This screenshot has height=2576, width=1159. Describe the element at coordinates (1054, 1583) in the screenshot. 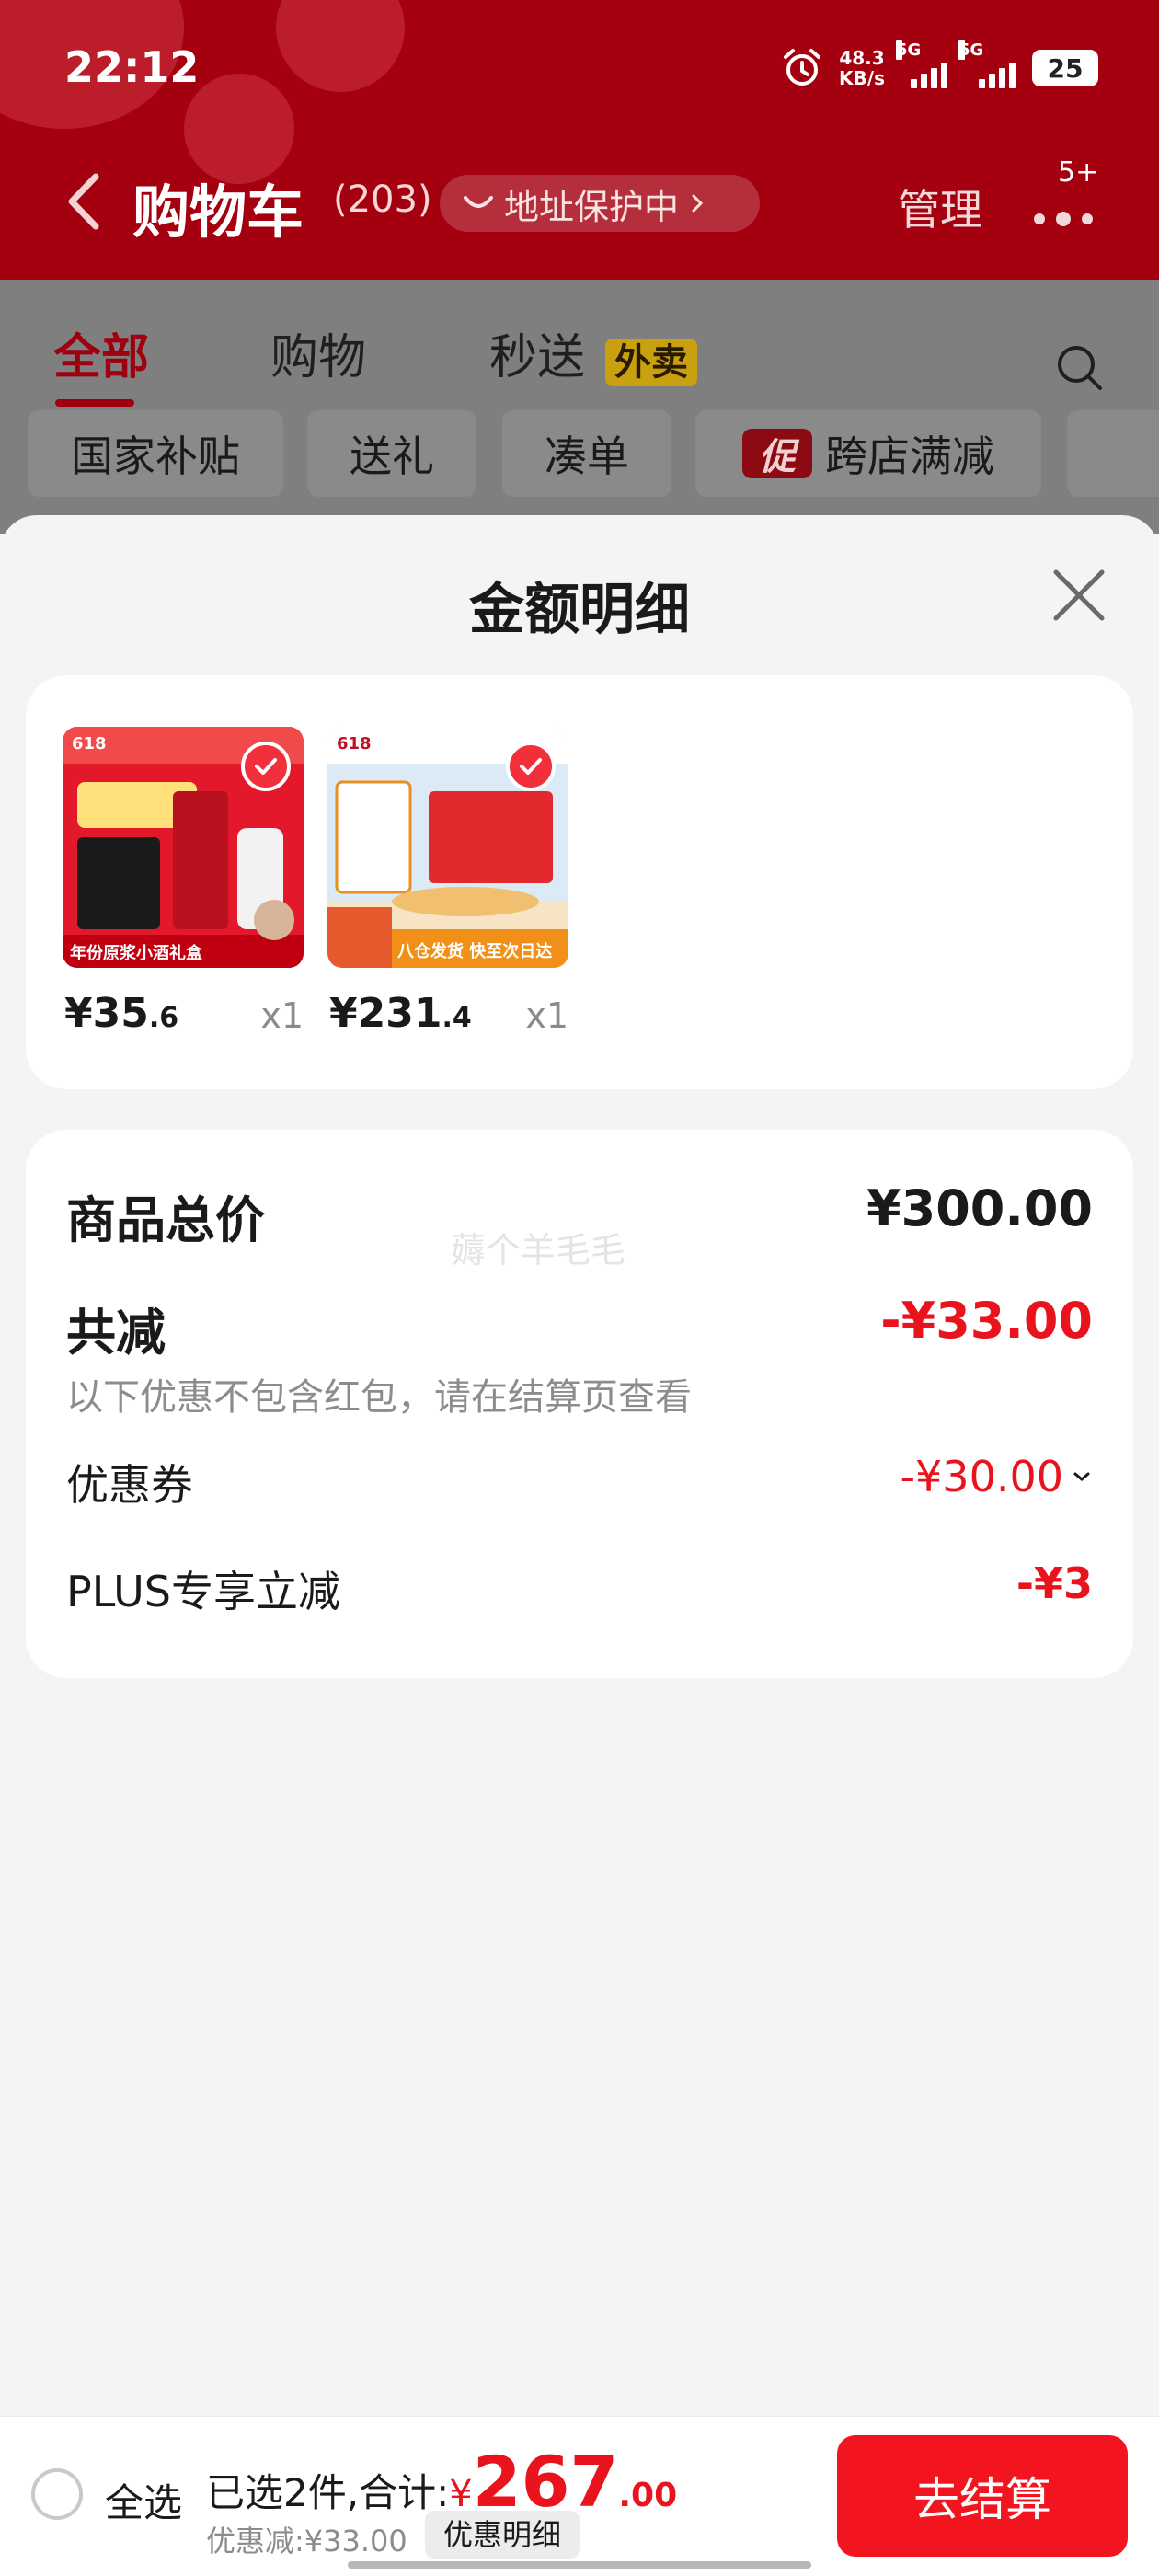

I see `plus-discount-value: -¥3` at that location.